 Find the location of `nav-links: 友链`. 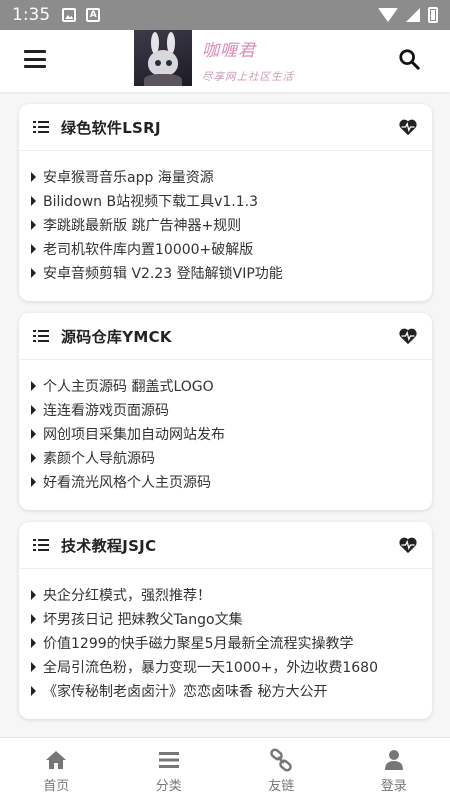

nav-links: 友链 is located at coordinates (281, 769).